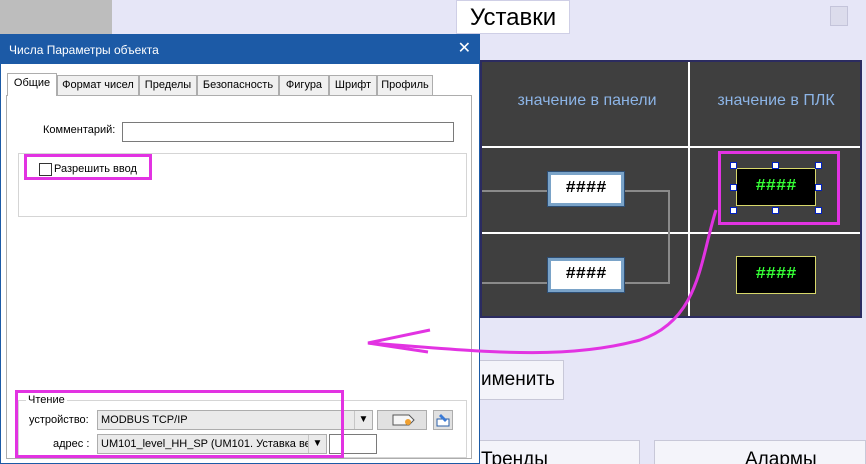 This screenshot has height=464, width=866. Describe the element at coordinates (776, 275) in the screenshot. I see `plc-value-field: ####` at that location.